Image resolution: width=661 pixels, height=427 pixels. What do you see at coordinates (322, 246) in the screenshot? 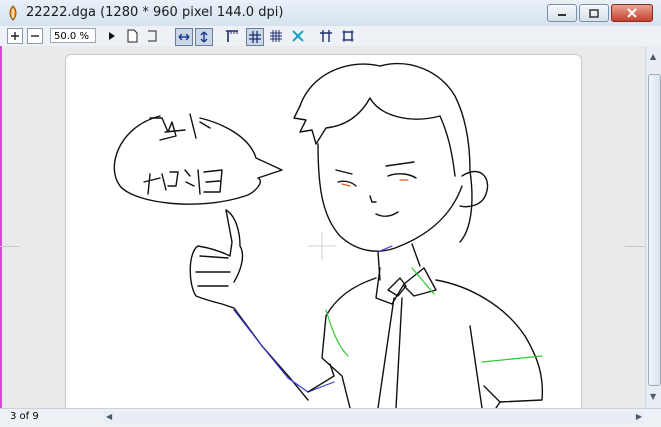
I see `center-crosshair` at bounding box center [322, 246].